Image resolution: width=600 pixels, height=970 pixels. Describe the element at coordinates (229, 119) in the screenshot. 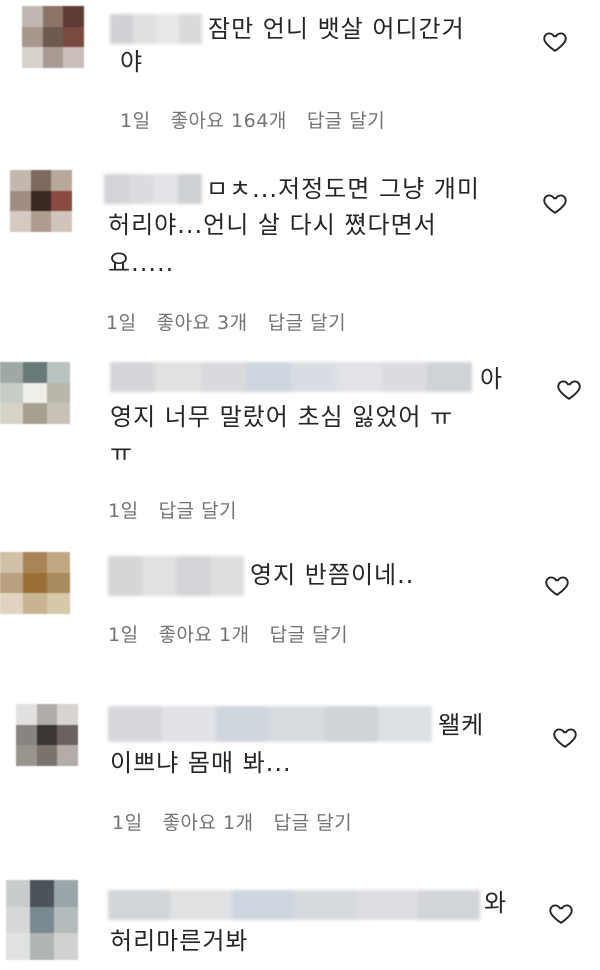

I see `like-count: 좋아요 164개` at that location.